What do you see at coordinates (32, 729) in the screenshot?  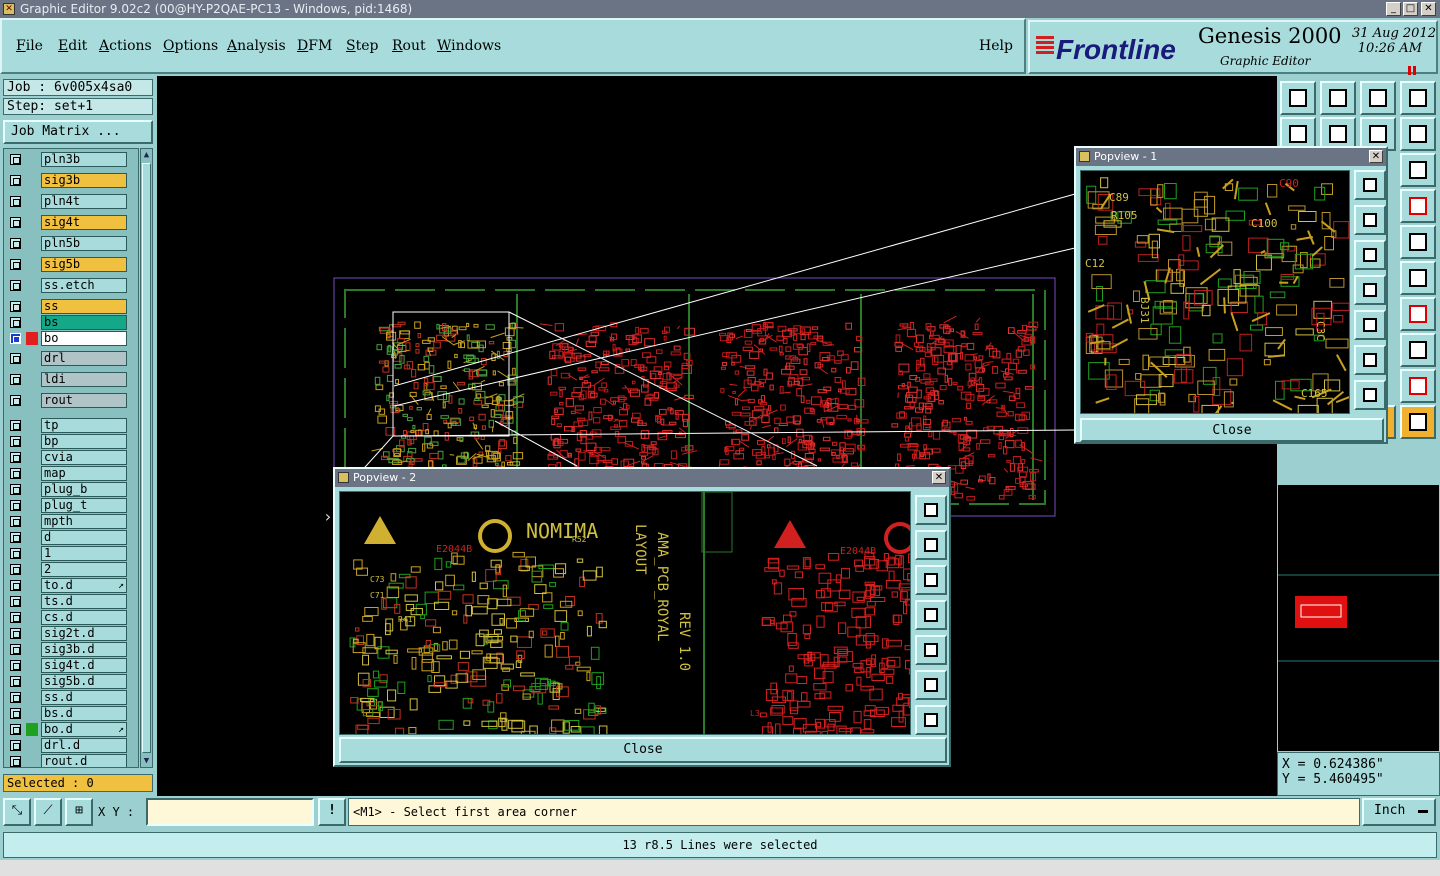 I see `layer-color-swatch` at bounding box center [32, 729].